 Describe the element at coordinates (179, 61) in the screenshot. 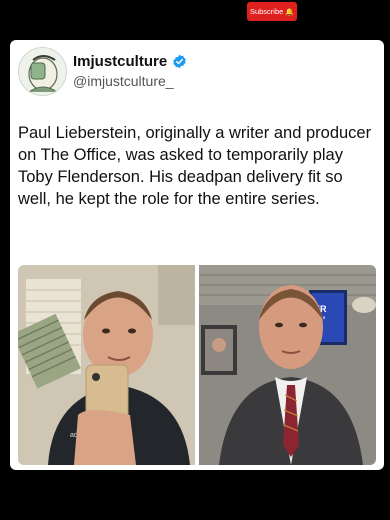

I see `verified-badge-icon` at that location.